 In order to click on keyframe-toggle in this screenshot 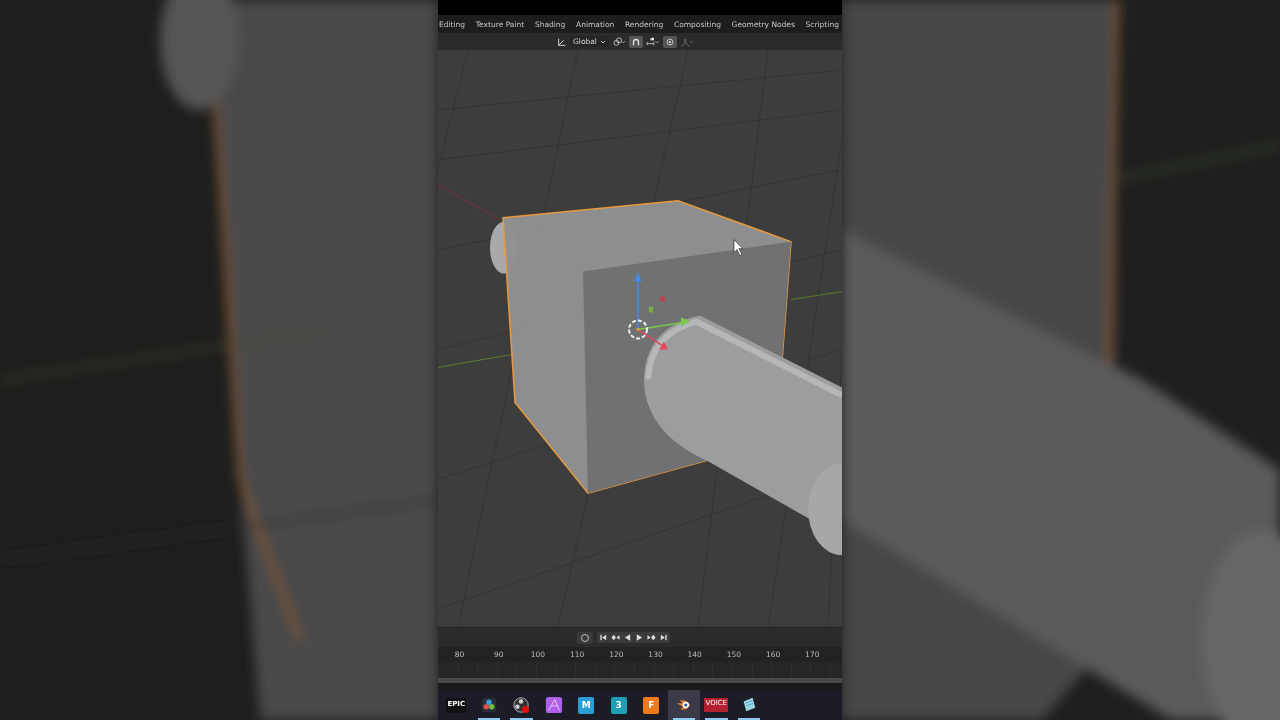, I will do `click(585, 637)`.